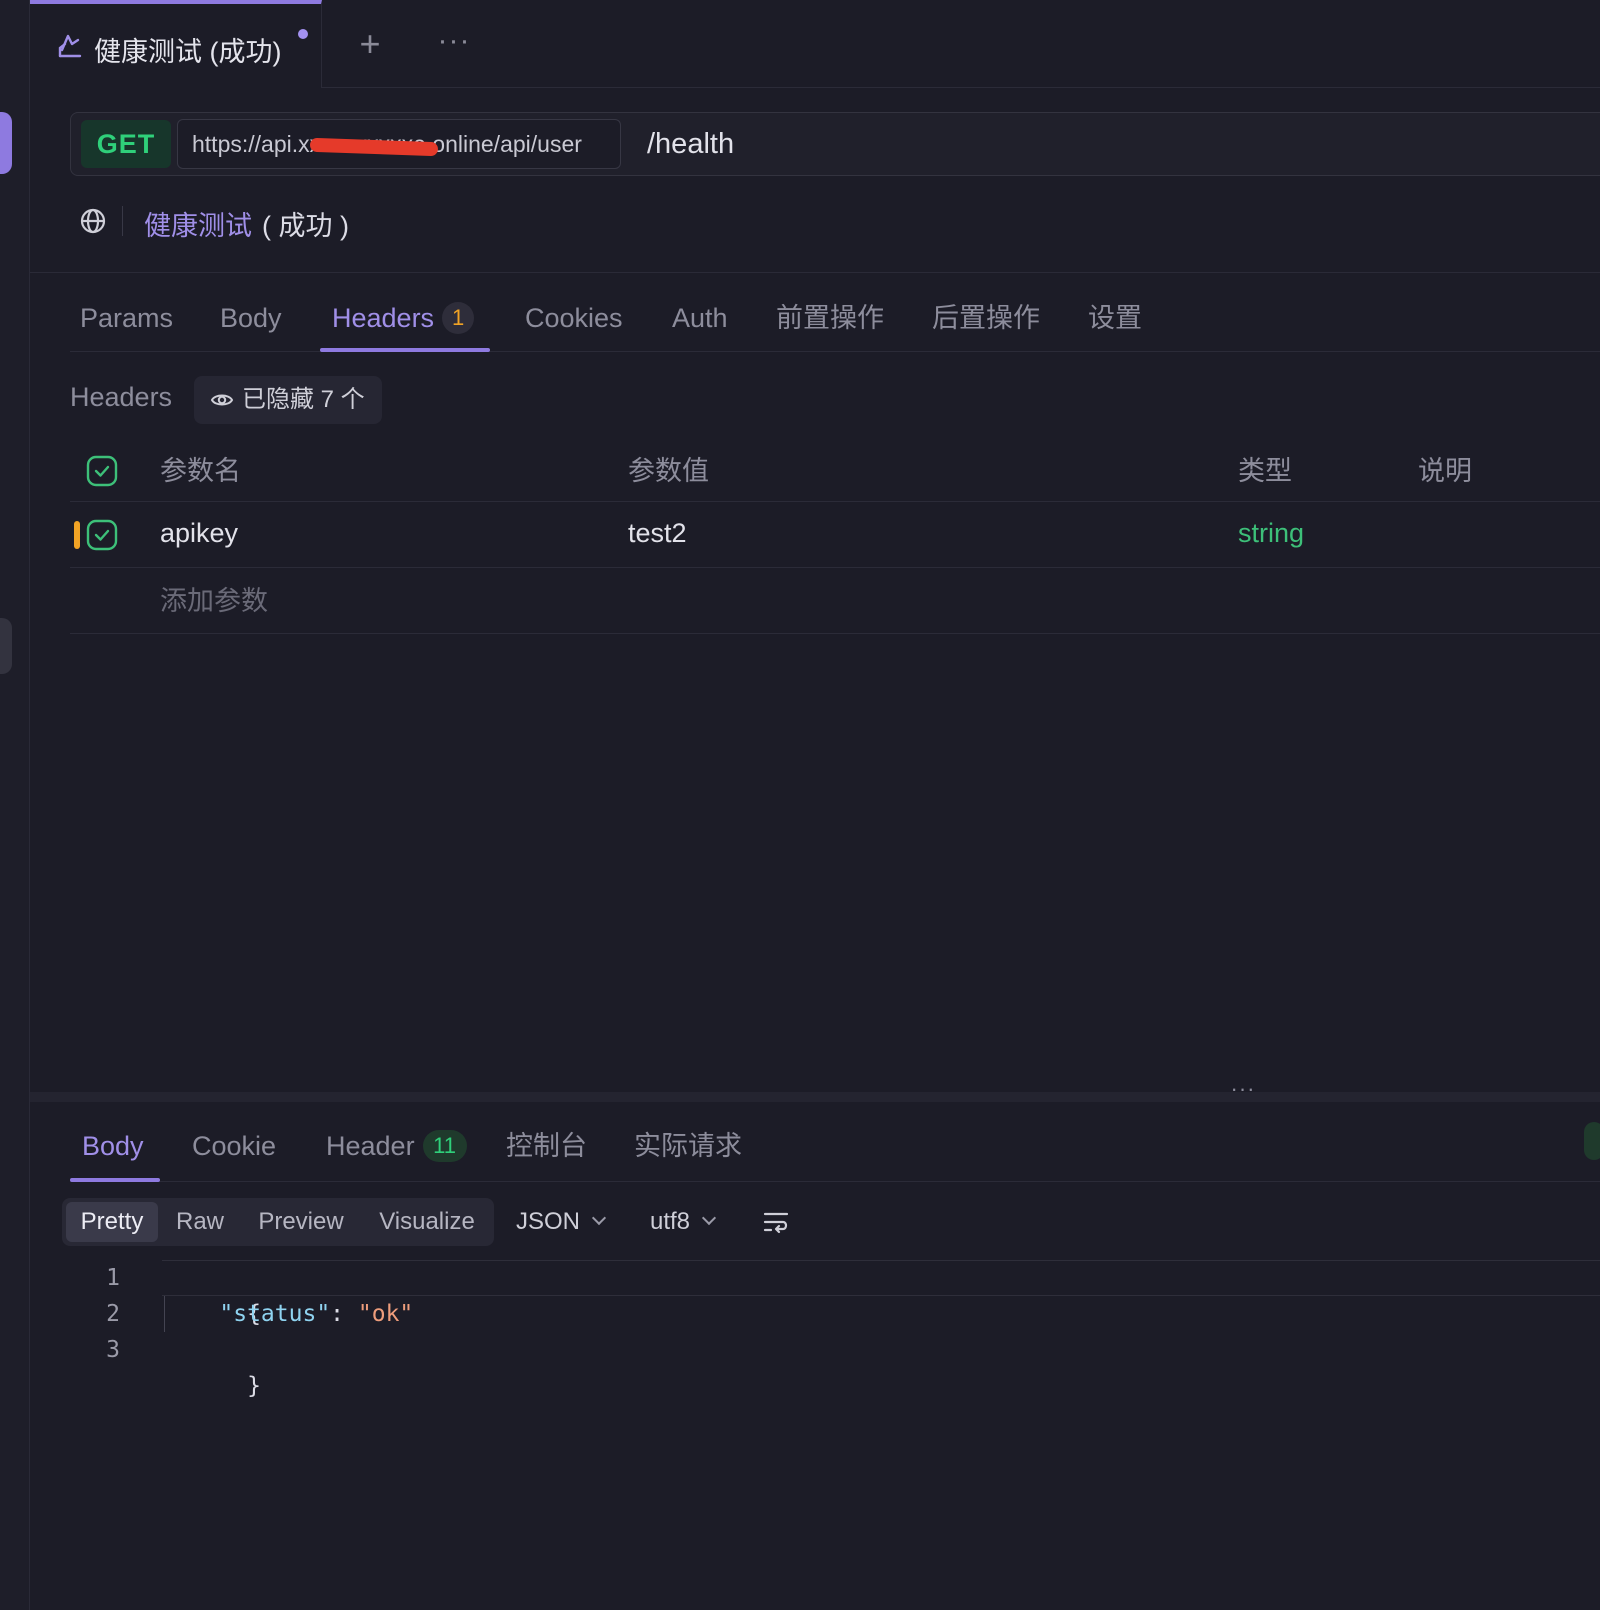 This screenshot has height=1610, width=1600. I want to click on drag-handle, so click(77, 535).